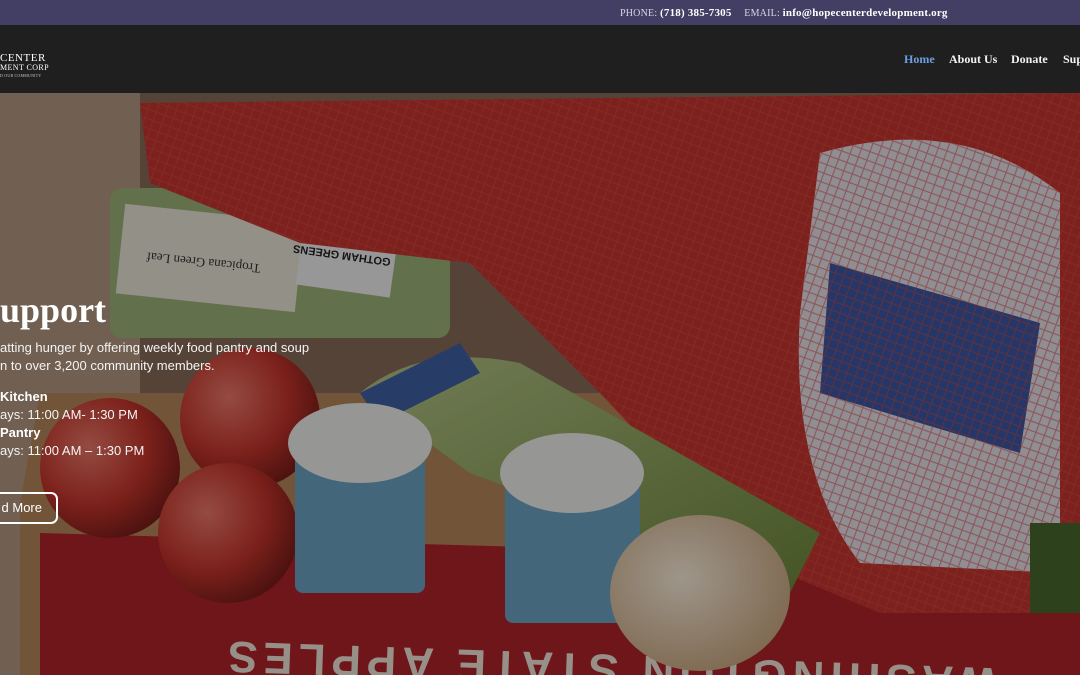 Image resolution: width=1080 pixels, height=675 pixels. I want to click on nav-item-support: Sup, so click(1071, 59).